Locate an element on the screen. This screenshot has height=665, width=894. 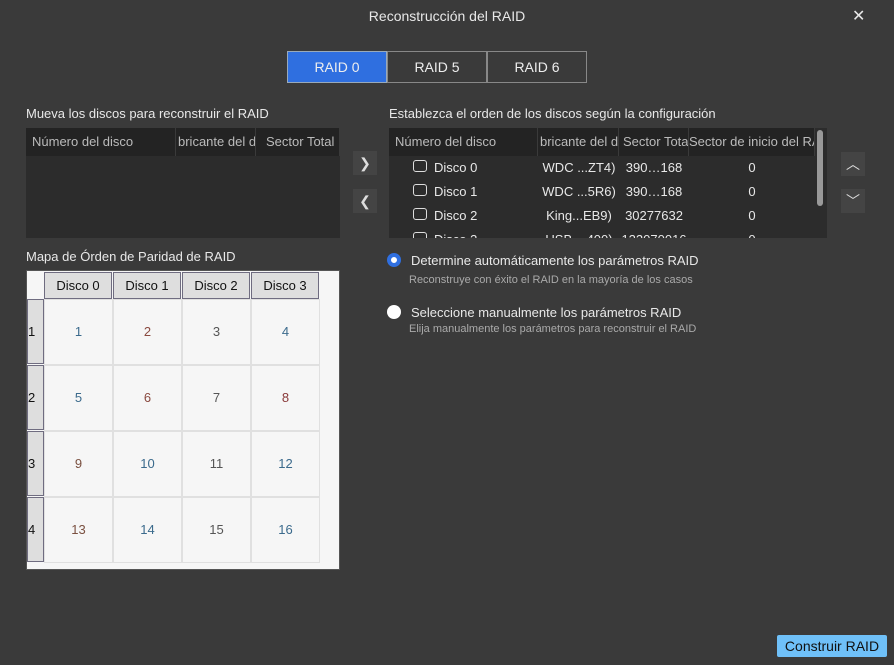
build-raid-button: Construir RAID is located at coordinates (832, 646).